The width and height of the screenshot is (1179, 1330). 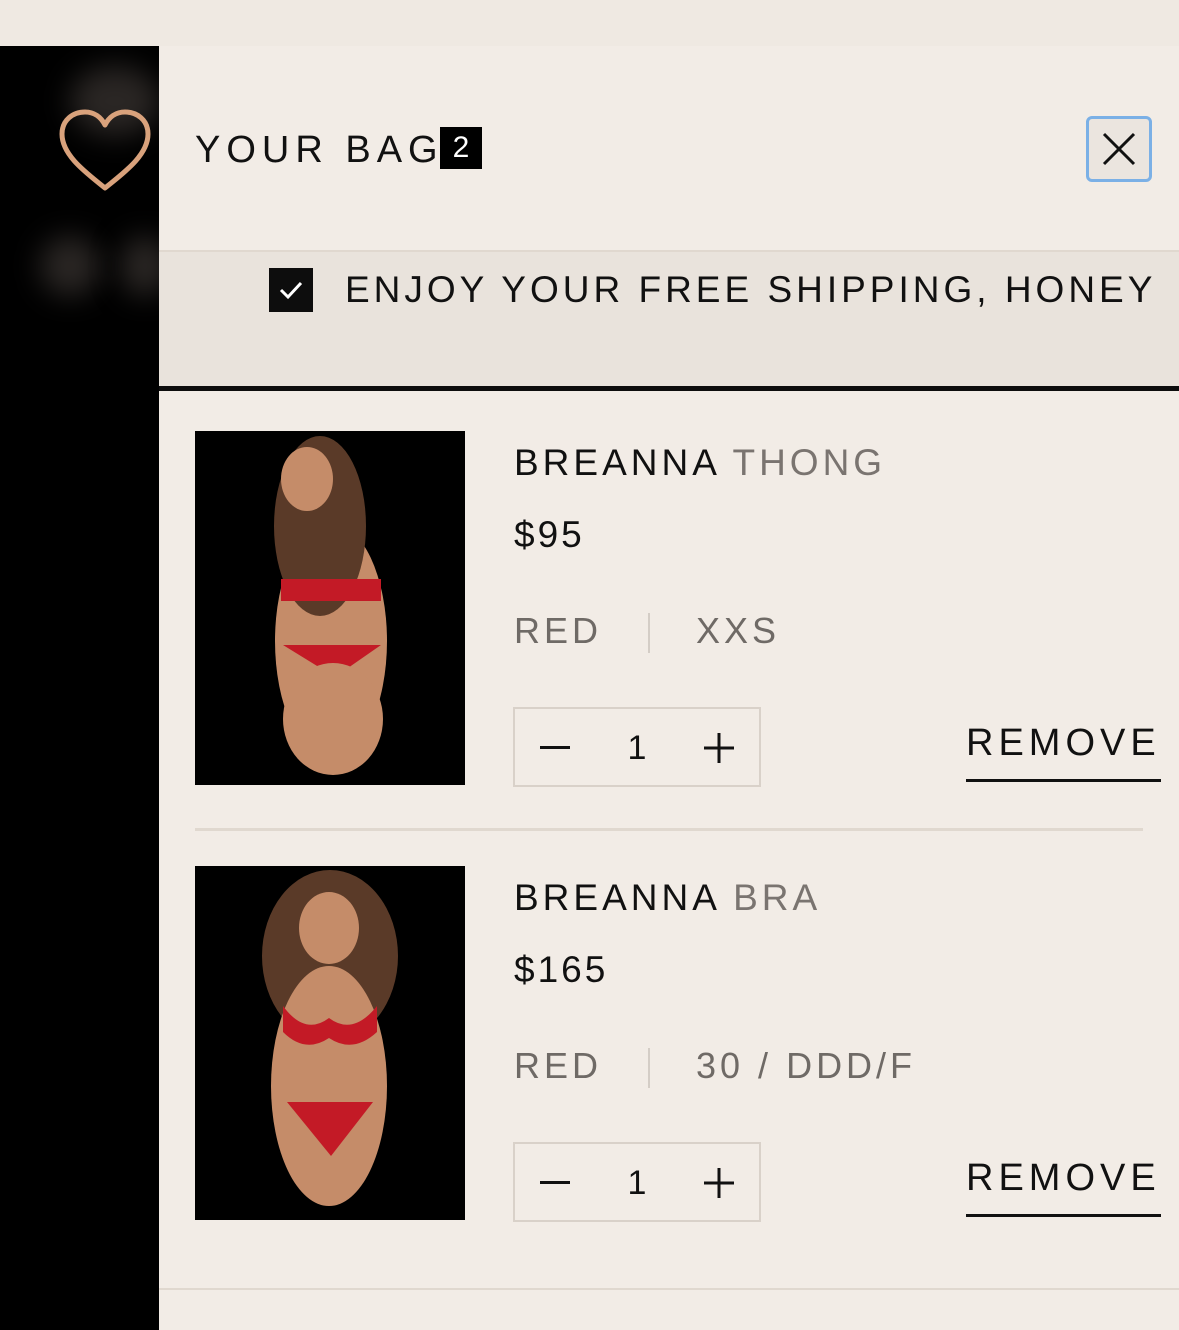 I want to click on product-size: XXS, so click(x=738, y=630).